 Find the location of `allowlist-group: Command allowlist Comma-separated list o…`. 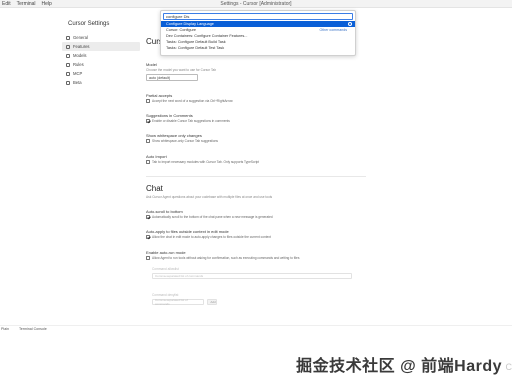

allowlist-group: Command allowlist Comma-separated list o… is located at coordinates (252, 273).